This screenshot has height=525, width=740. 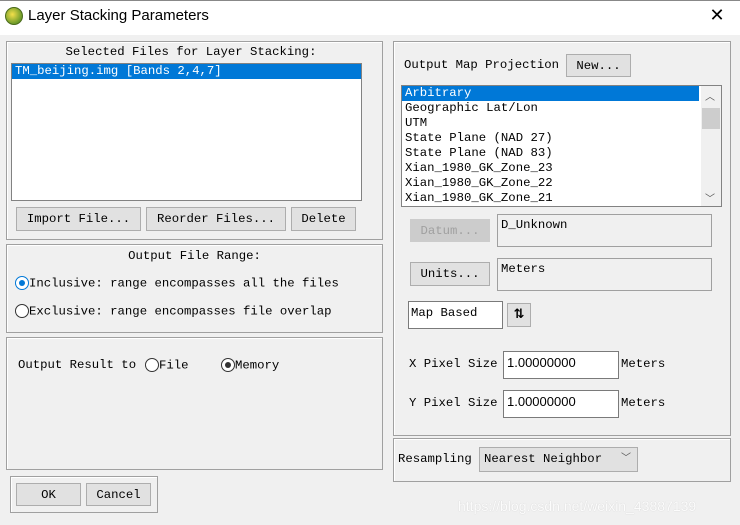 I want to click on file-list-item: TM_beijing.img [Bands 2,4,7], so click(x=186, y=71).